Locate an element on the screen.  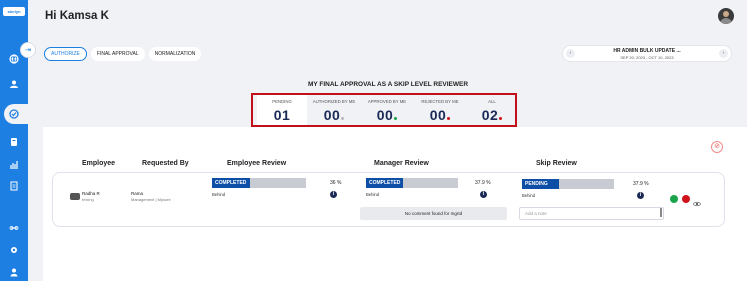
employee-review-percent: 36 % is located at coordinates (336, 183).